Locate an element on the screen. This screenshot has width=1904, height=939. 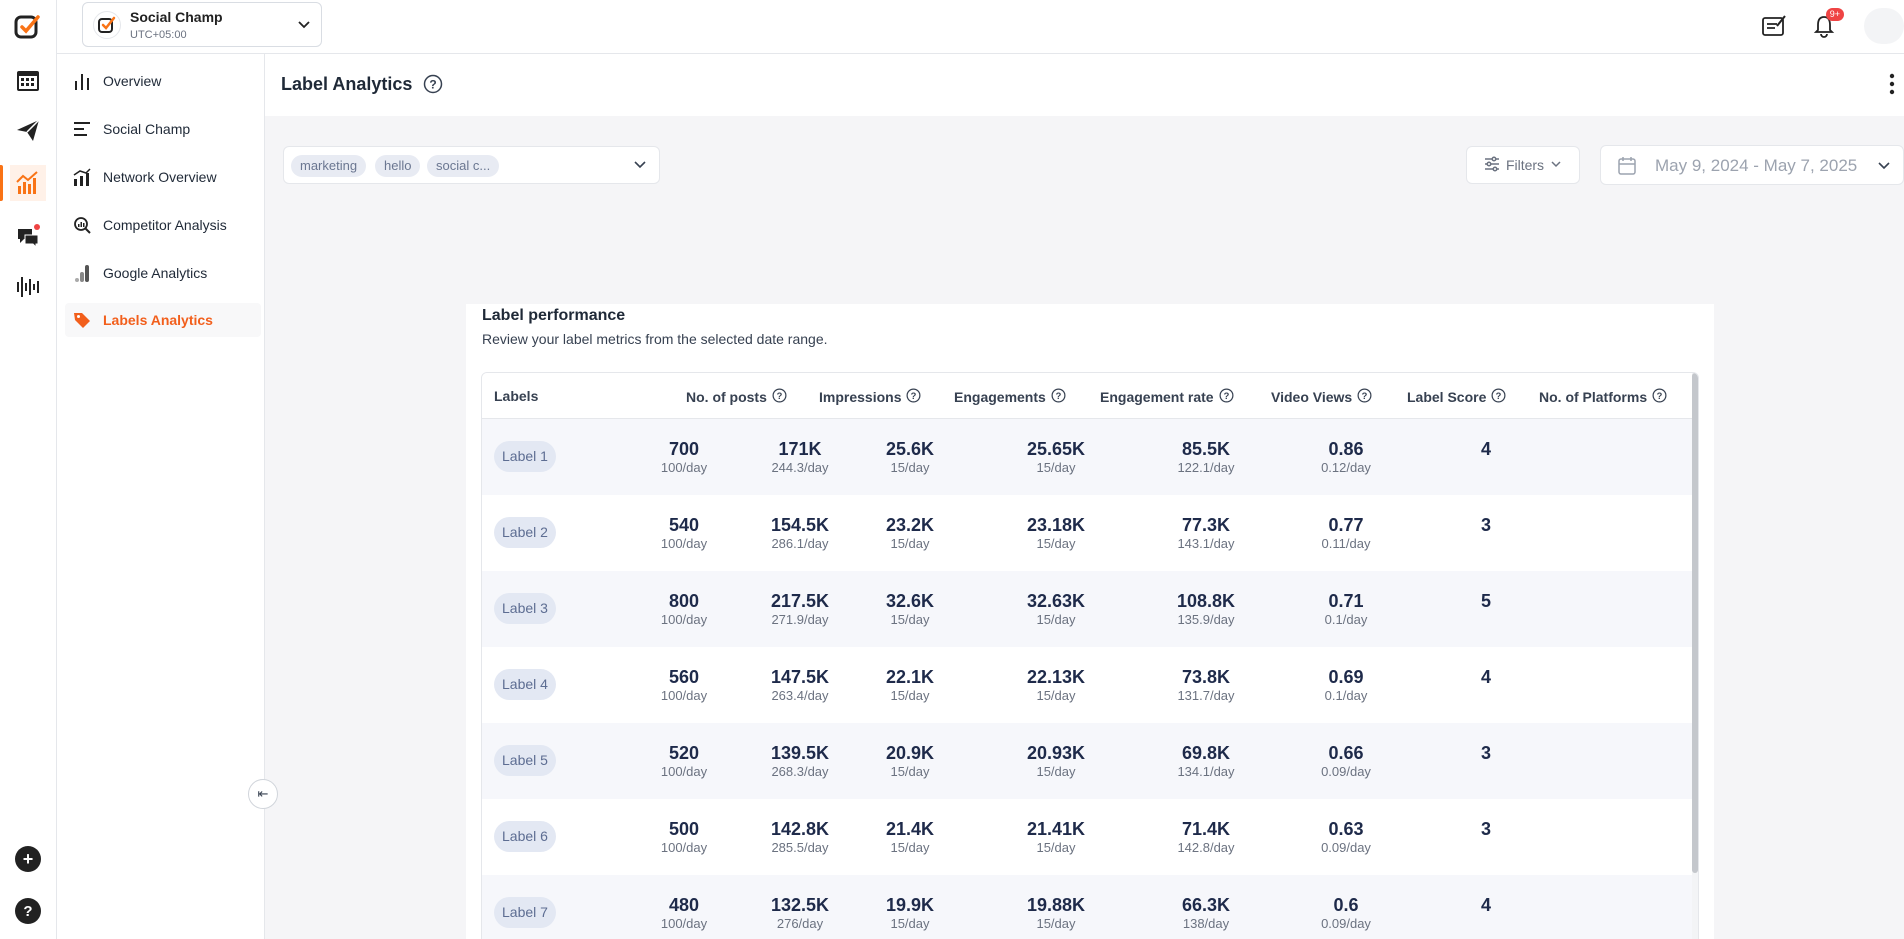
label-chip: hello is located at coordinates (398, 166).